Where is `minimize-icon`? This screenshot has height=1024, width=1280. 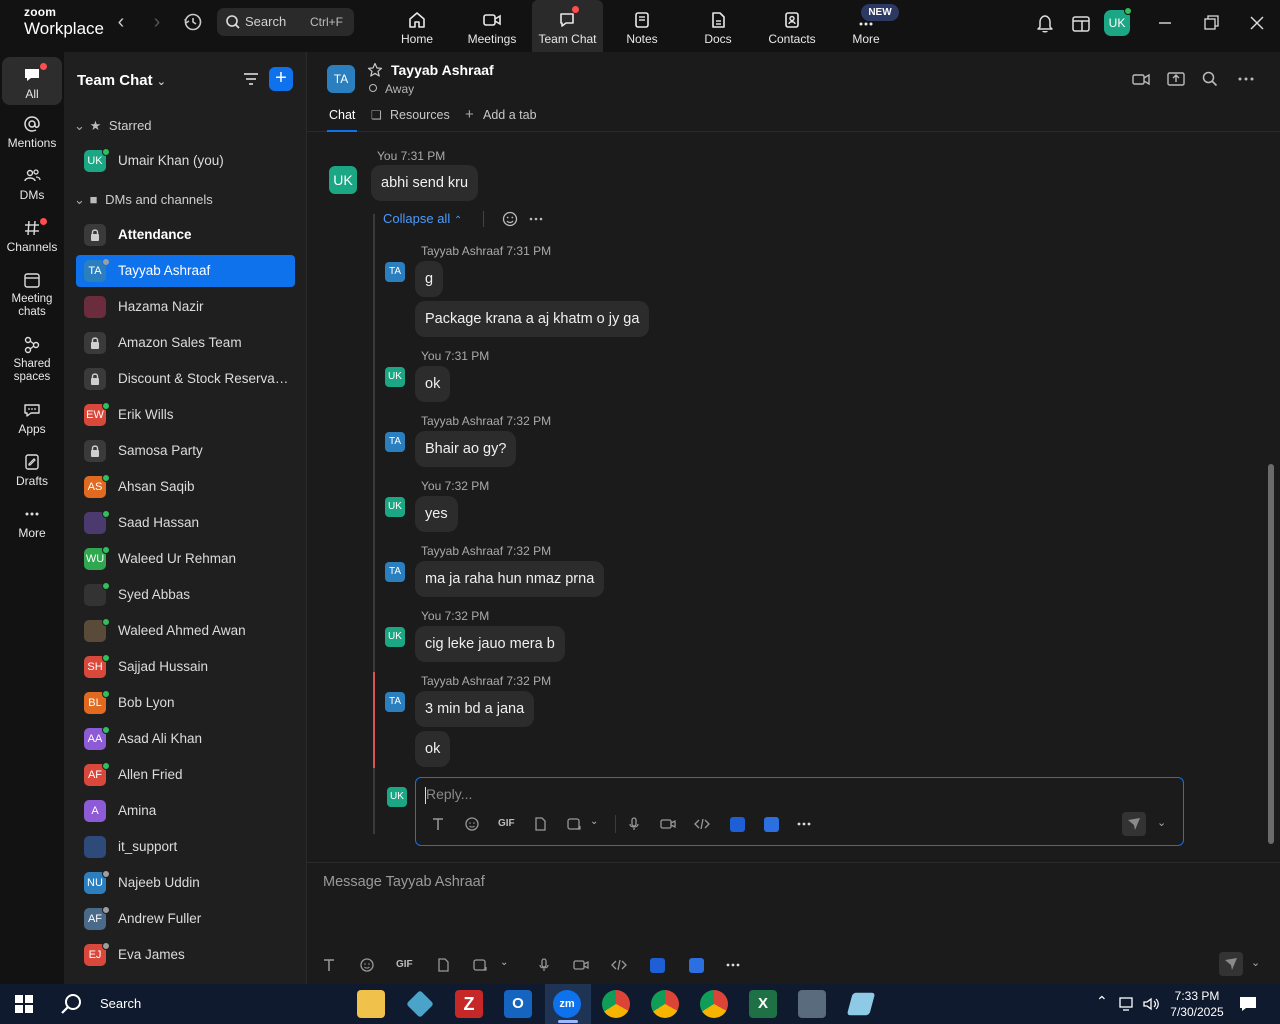
minimize-icon is located at coordinates (1165, 23).